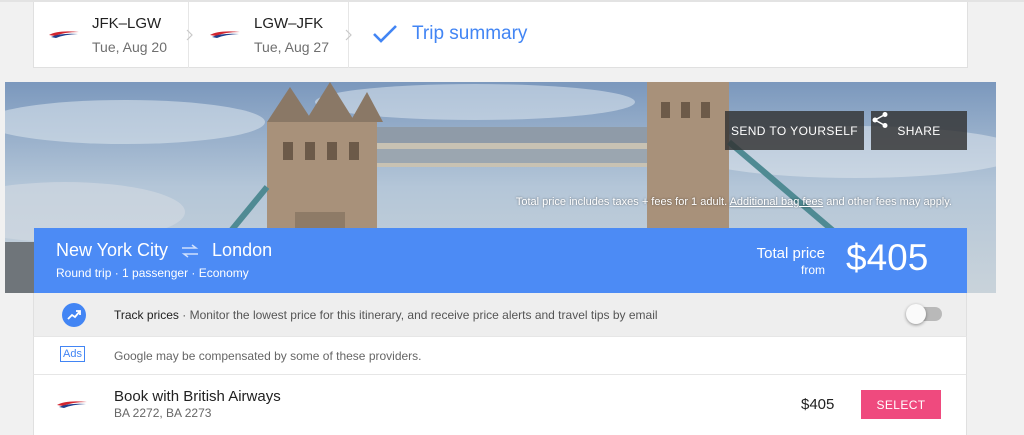  I want to click on step-trip-summary: Trip summary, so click(449, 35).